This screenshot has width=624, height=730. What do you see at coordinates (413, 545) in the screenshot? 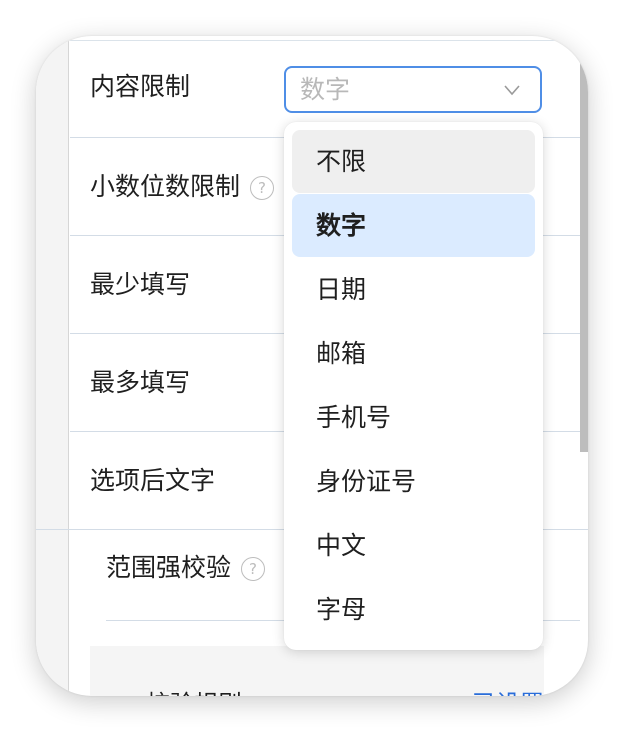
I see `dropdown-option-chinese: 中文` at bounding box center [413, 545].